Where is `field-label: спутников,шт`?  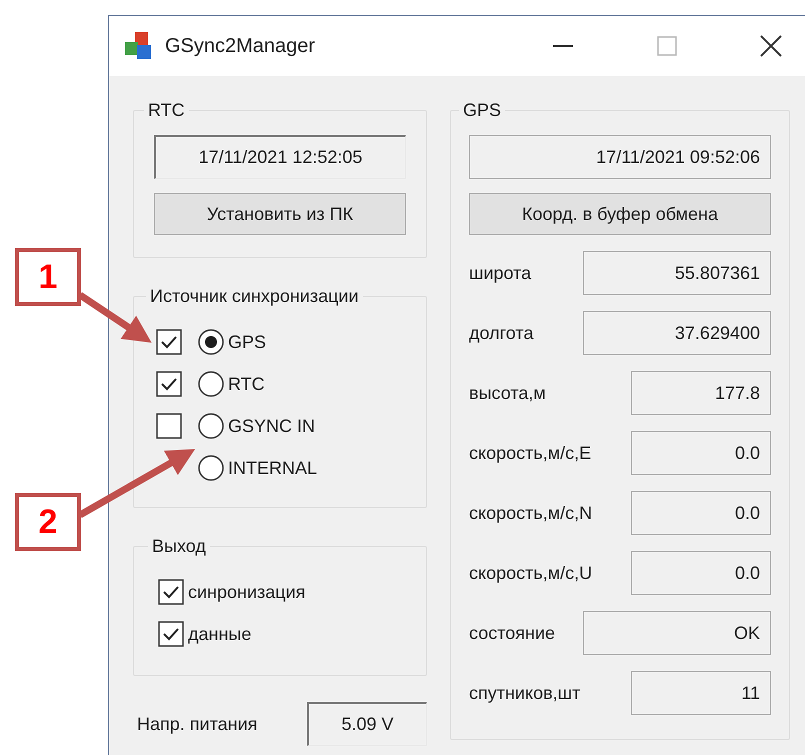 field-label: спутников,шт is located at coordinates (524, 693).